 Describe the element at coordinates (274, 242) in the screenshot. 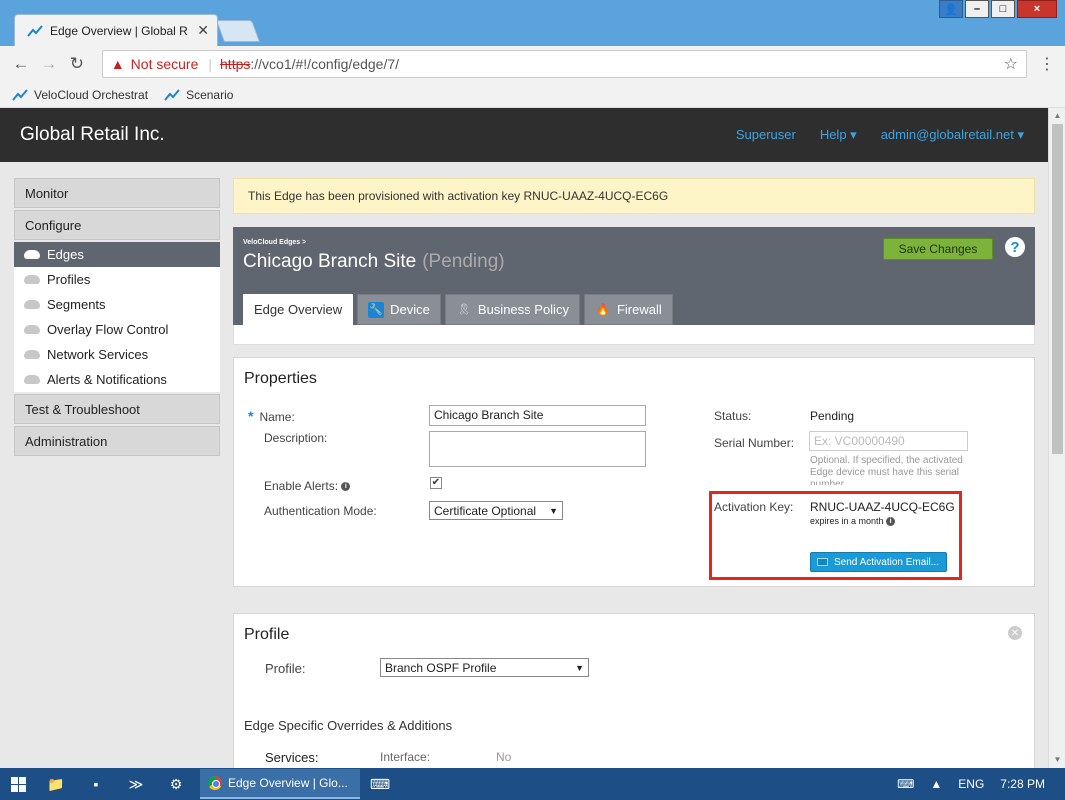

I see `breadcrumb: VeloCloud Edges >` at that location.